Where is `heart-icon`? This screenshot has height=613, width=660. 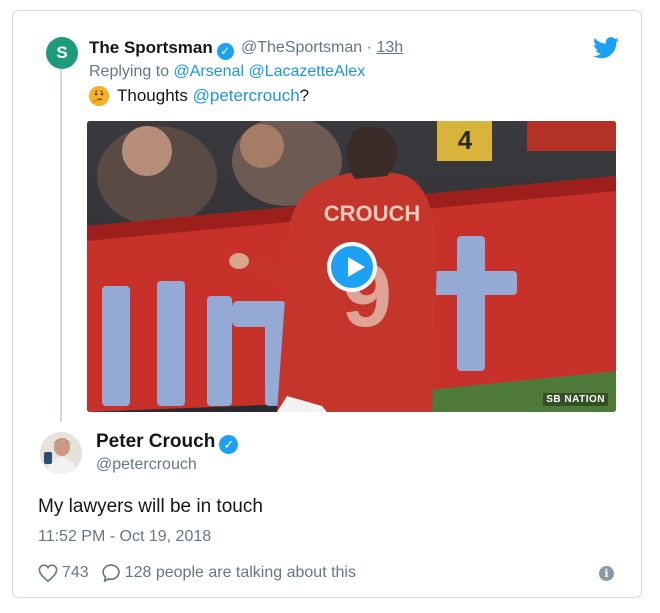 heart-icon is located at coordinates (48, 573).